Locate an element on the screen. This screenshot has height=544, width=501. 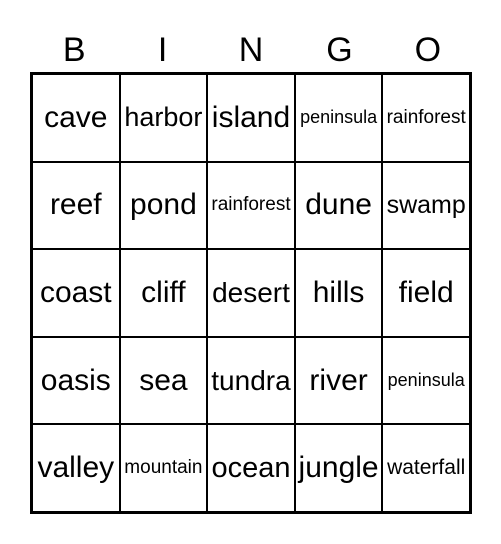
cell-word: tundra is located at coordinates (251, 380).